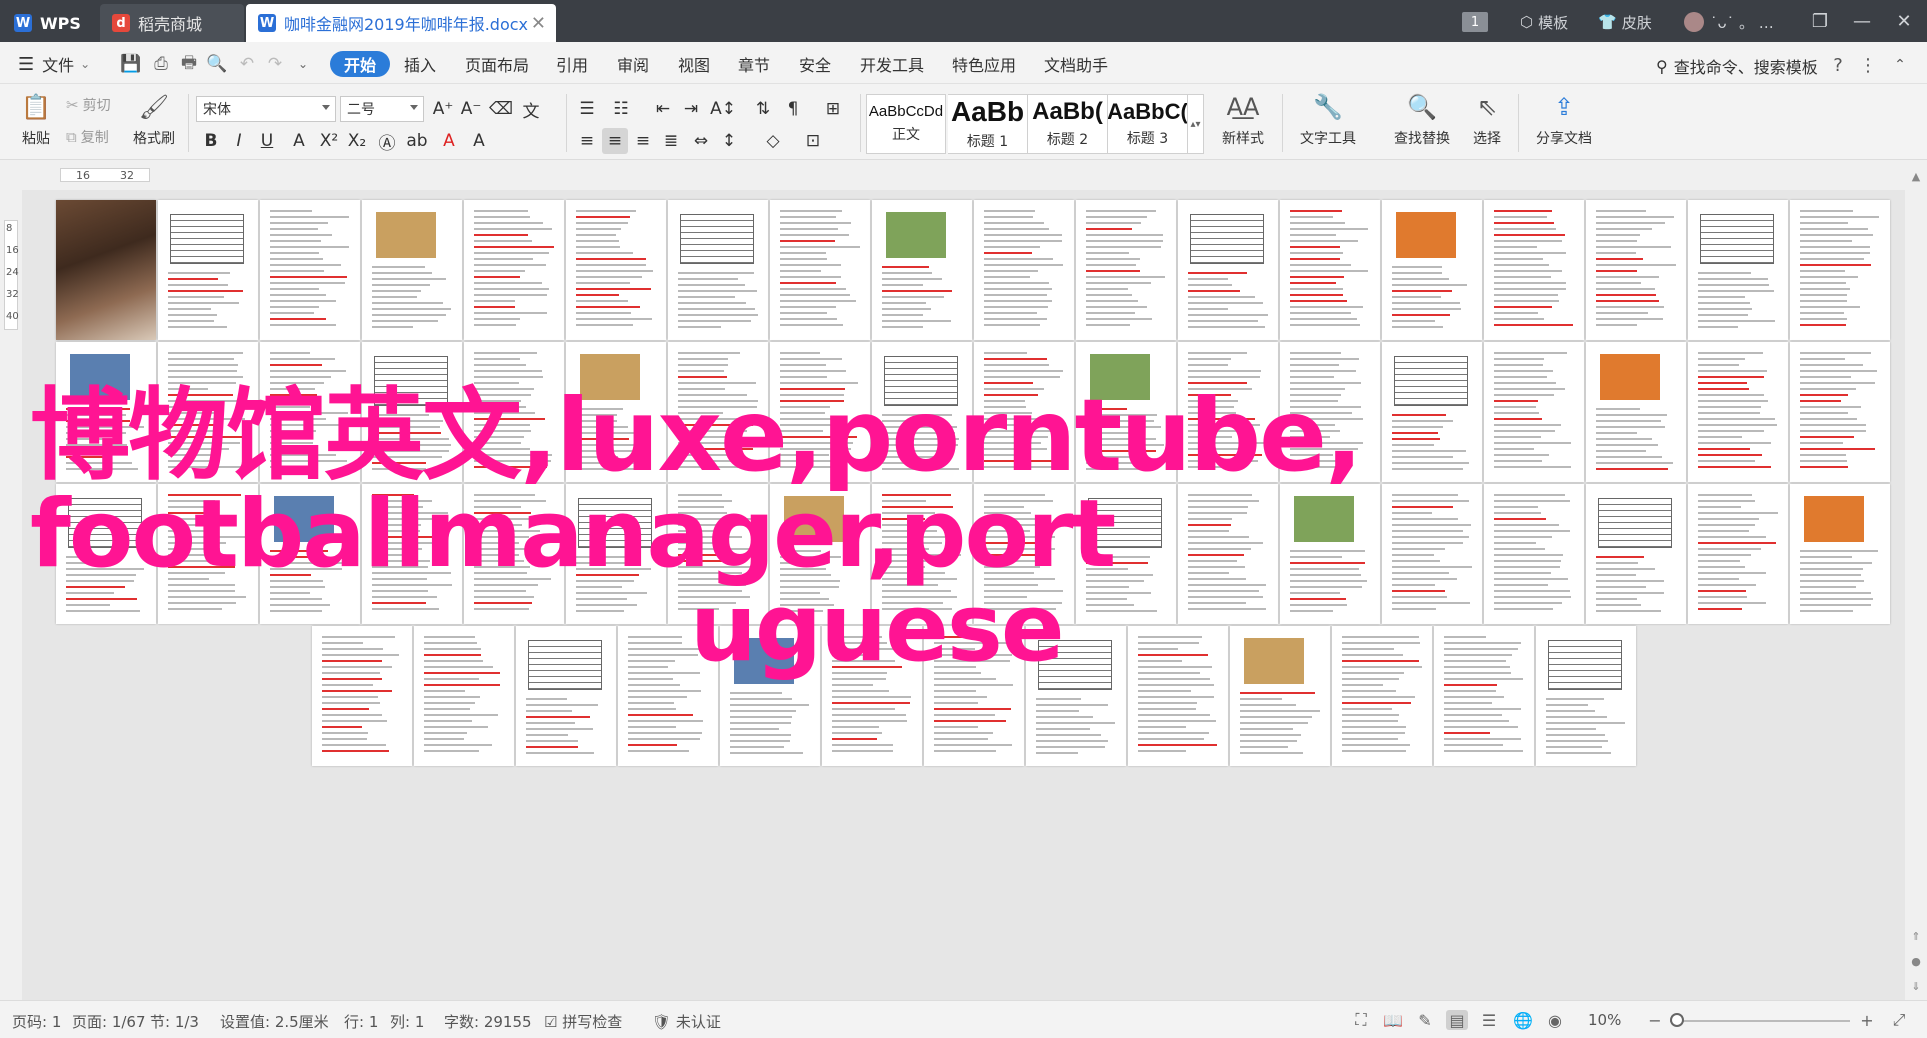 Image resolution: width=1927 pixels, height=1038 pixels. Describe the element at coordinates (1862, 21) in the screenshot. I see `minimize-window-icon: —` at that location.